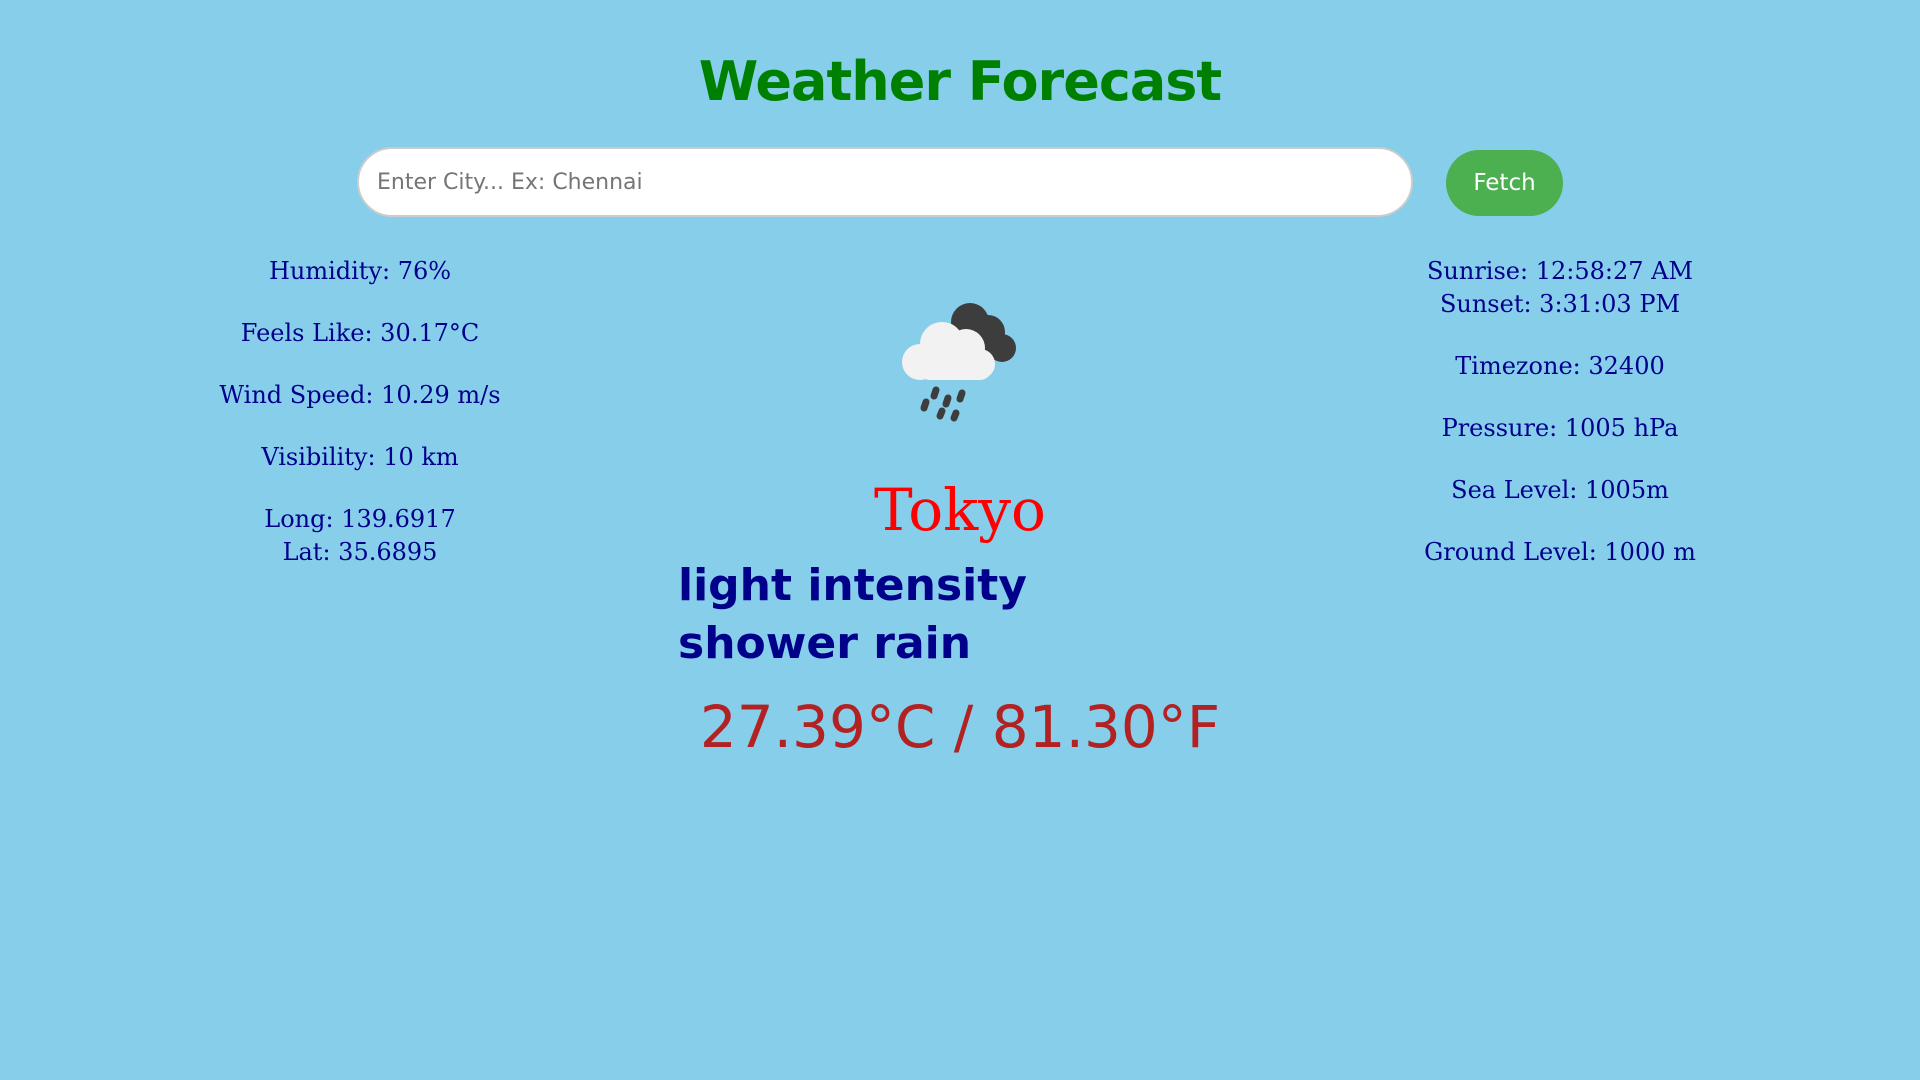  I want to click on sunset-stat: Sunset: 3:31:03 PM, so click(1560, 304).